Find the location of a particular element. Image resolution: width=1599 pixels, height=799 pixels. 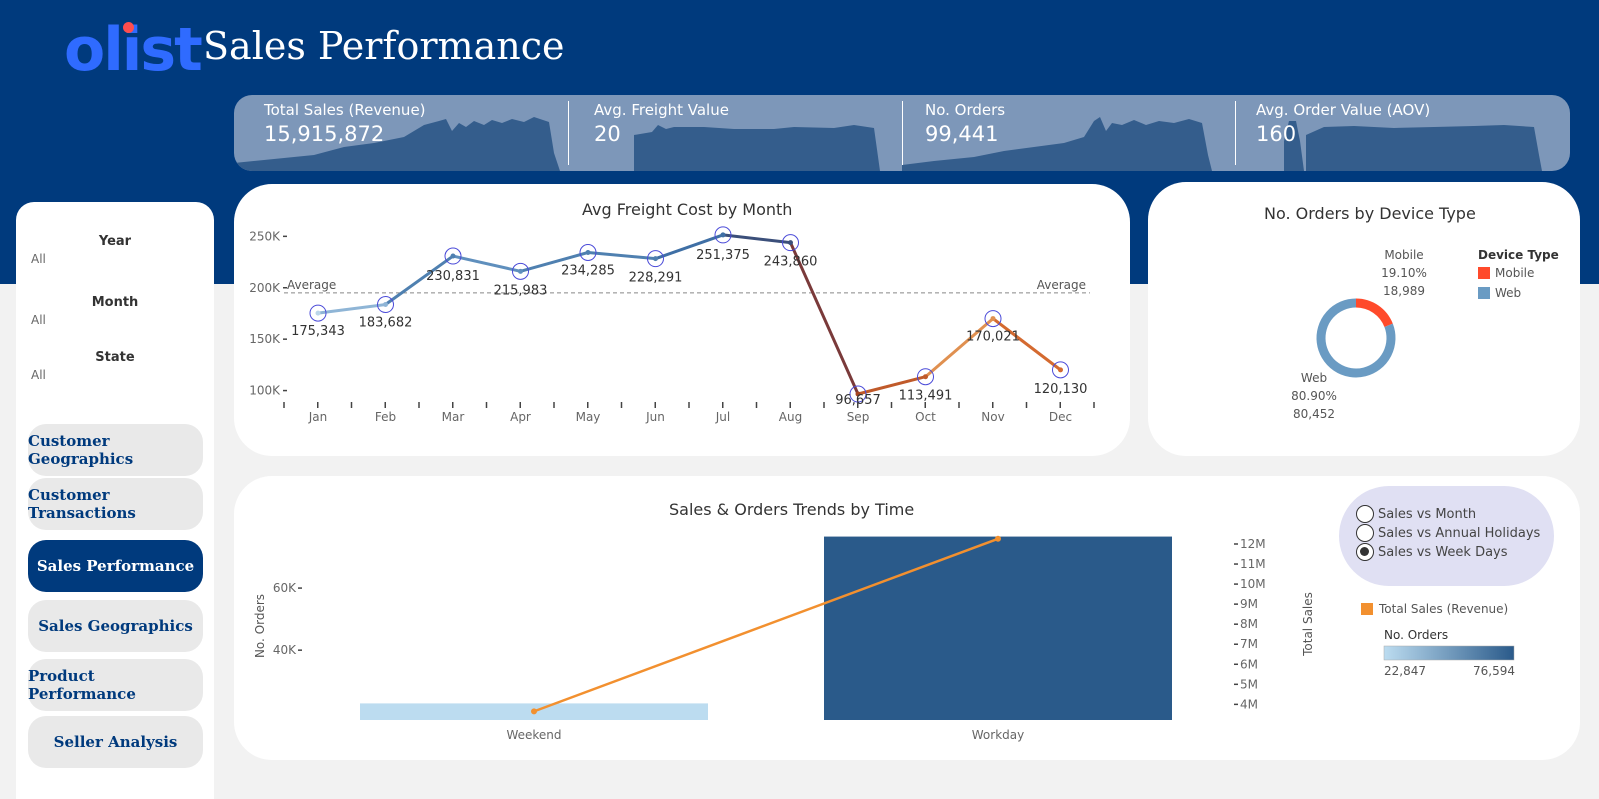

radio-circle-icon is located at coordinates (1365, 533).